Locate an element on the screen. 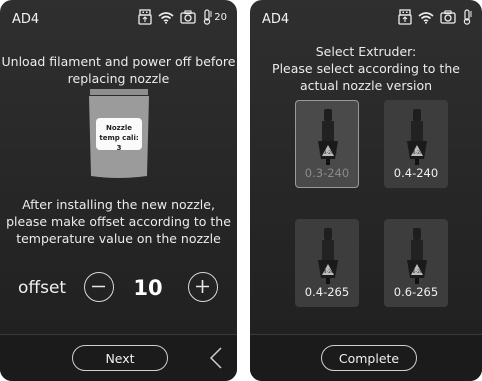 This screenshot has height=381, width=482. status-icons is located at coordinates (435, 17).